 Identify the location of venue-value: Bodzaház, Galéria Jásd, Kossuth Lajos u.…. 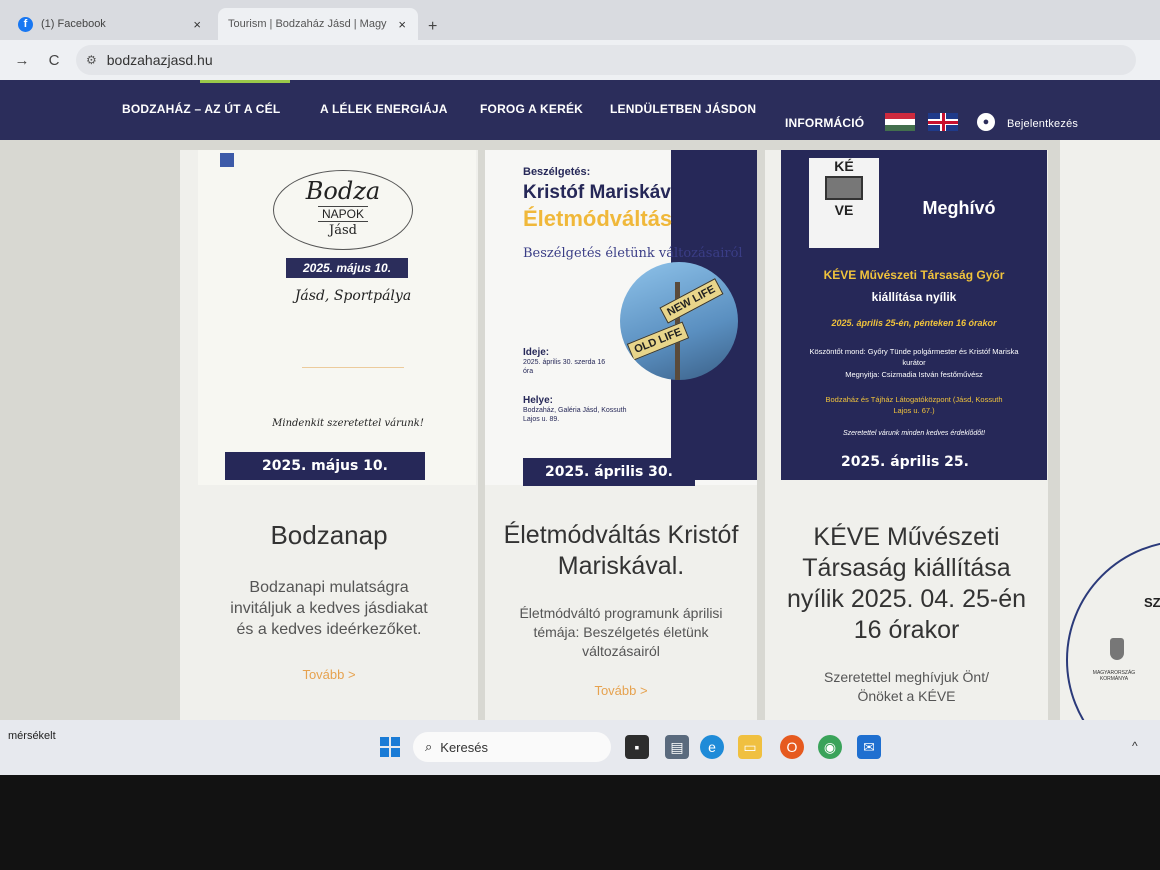
(575, 415).